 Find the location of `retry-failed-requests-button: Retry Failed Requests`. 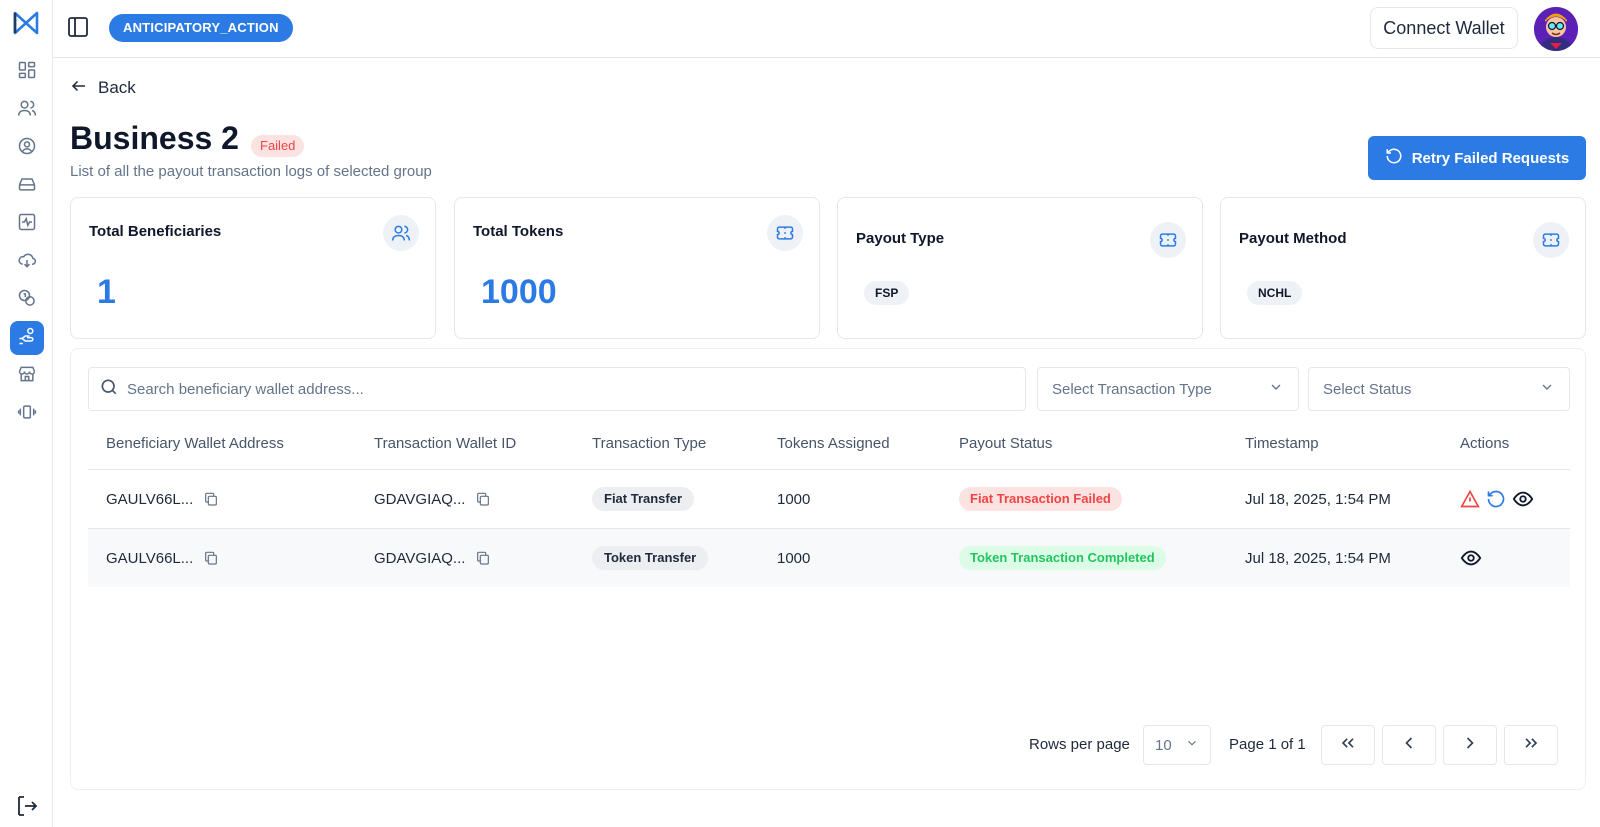

retry-failed-requests-button: Retry Failed Requests is located at coordinates (1477, 158).